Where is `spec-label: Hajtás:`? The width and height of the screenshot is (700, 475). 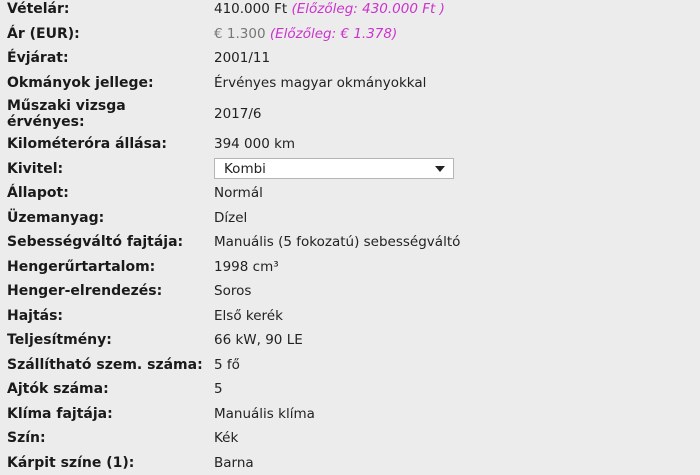 spec-label: Hajtás: is located at coordinates (107, 316).